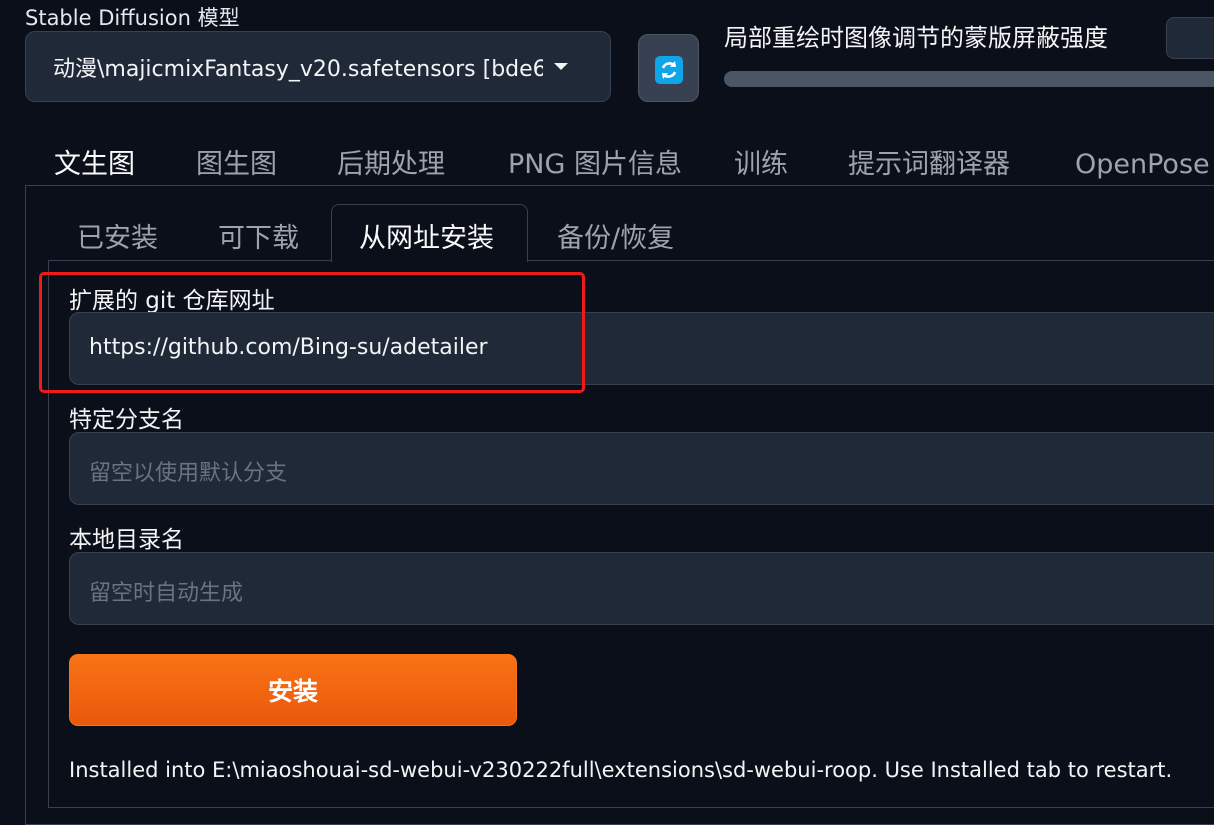 The width and height of the screenshot is (1214, 825). Describe the element at coordinates (126, 540) in the screenshot. I see `local-dir-label: 本地目录名` at that location.